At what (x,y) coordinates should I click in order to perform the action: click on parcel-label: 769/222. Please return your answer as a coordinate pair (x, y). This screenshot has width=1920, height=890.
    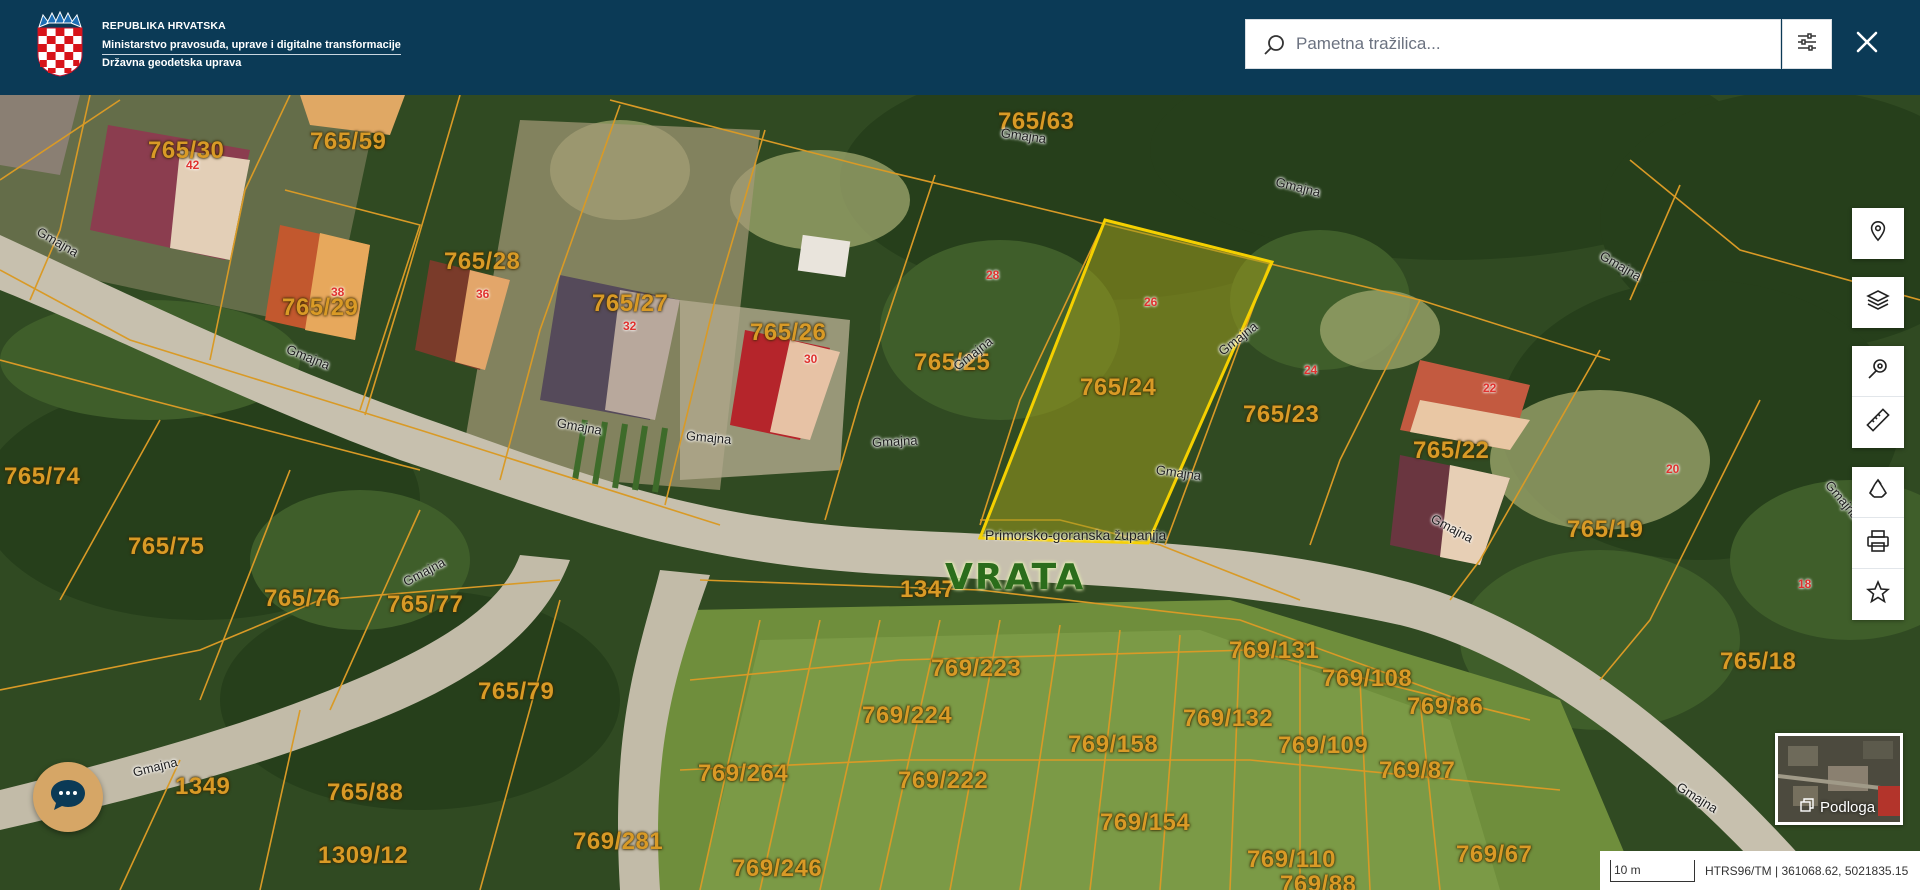
    Looking at the image, I should click on (943, 780).